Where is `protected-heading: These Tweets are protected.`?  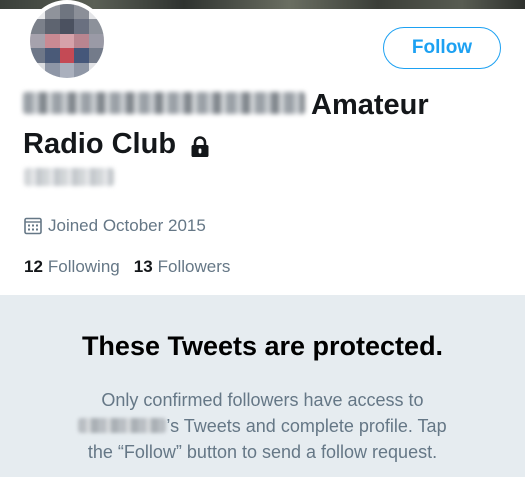 protected-heading: These Tweets are protected. is located at coordinates (262, 346).